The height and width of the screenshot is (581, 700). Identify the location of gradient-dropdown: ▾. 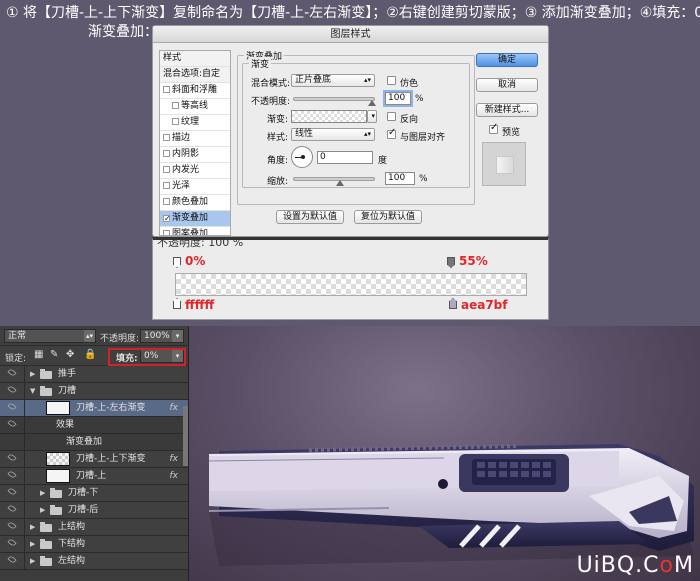
(372, 116).